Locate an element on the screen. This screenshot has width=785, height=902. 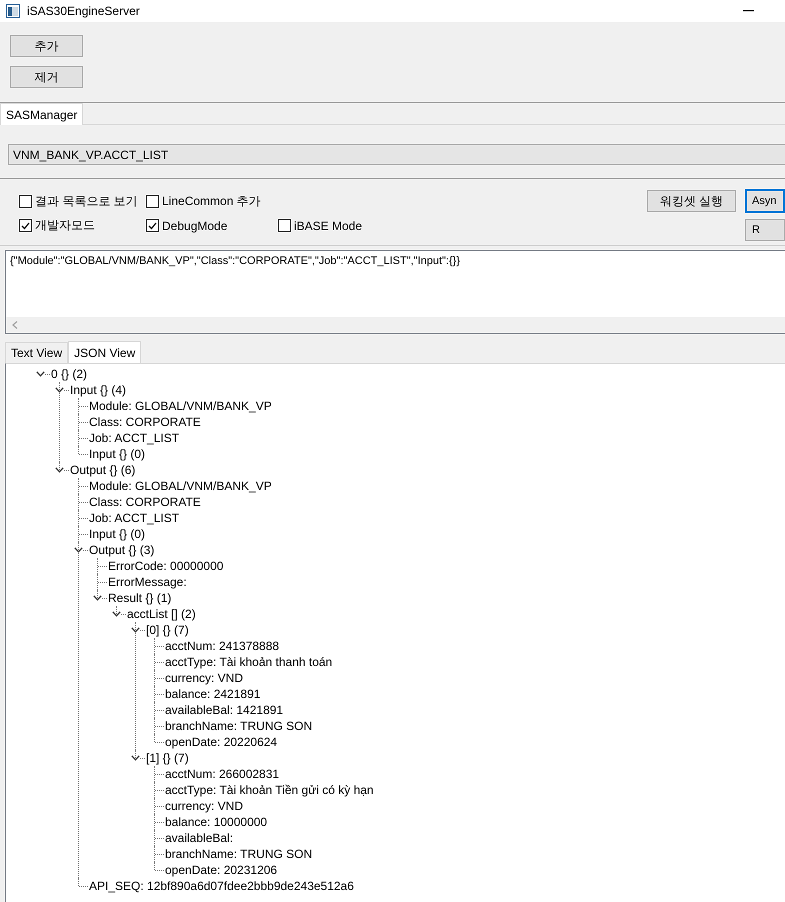
toolbar-button: 추가 is located at coordinates (46, 46).